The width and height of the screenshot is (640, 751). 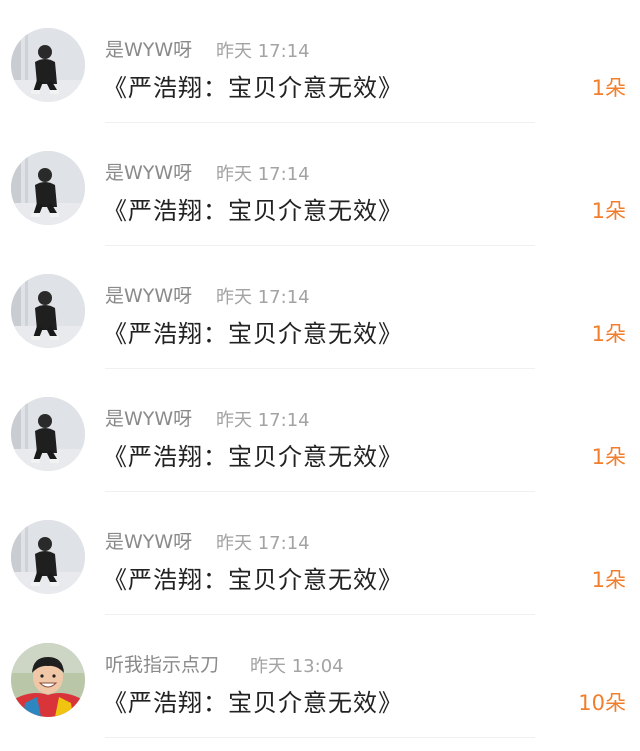 I want to click on timestamp: 昨天 13:04, so click(x=297, y=666).